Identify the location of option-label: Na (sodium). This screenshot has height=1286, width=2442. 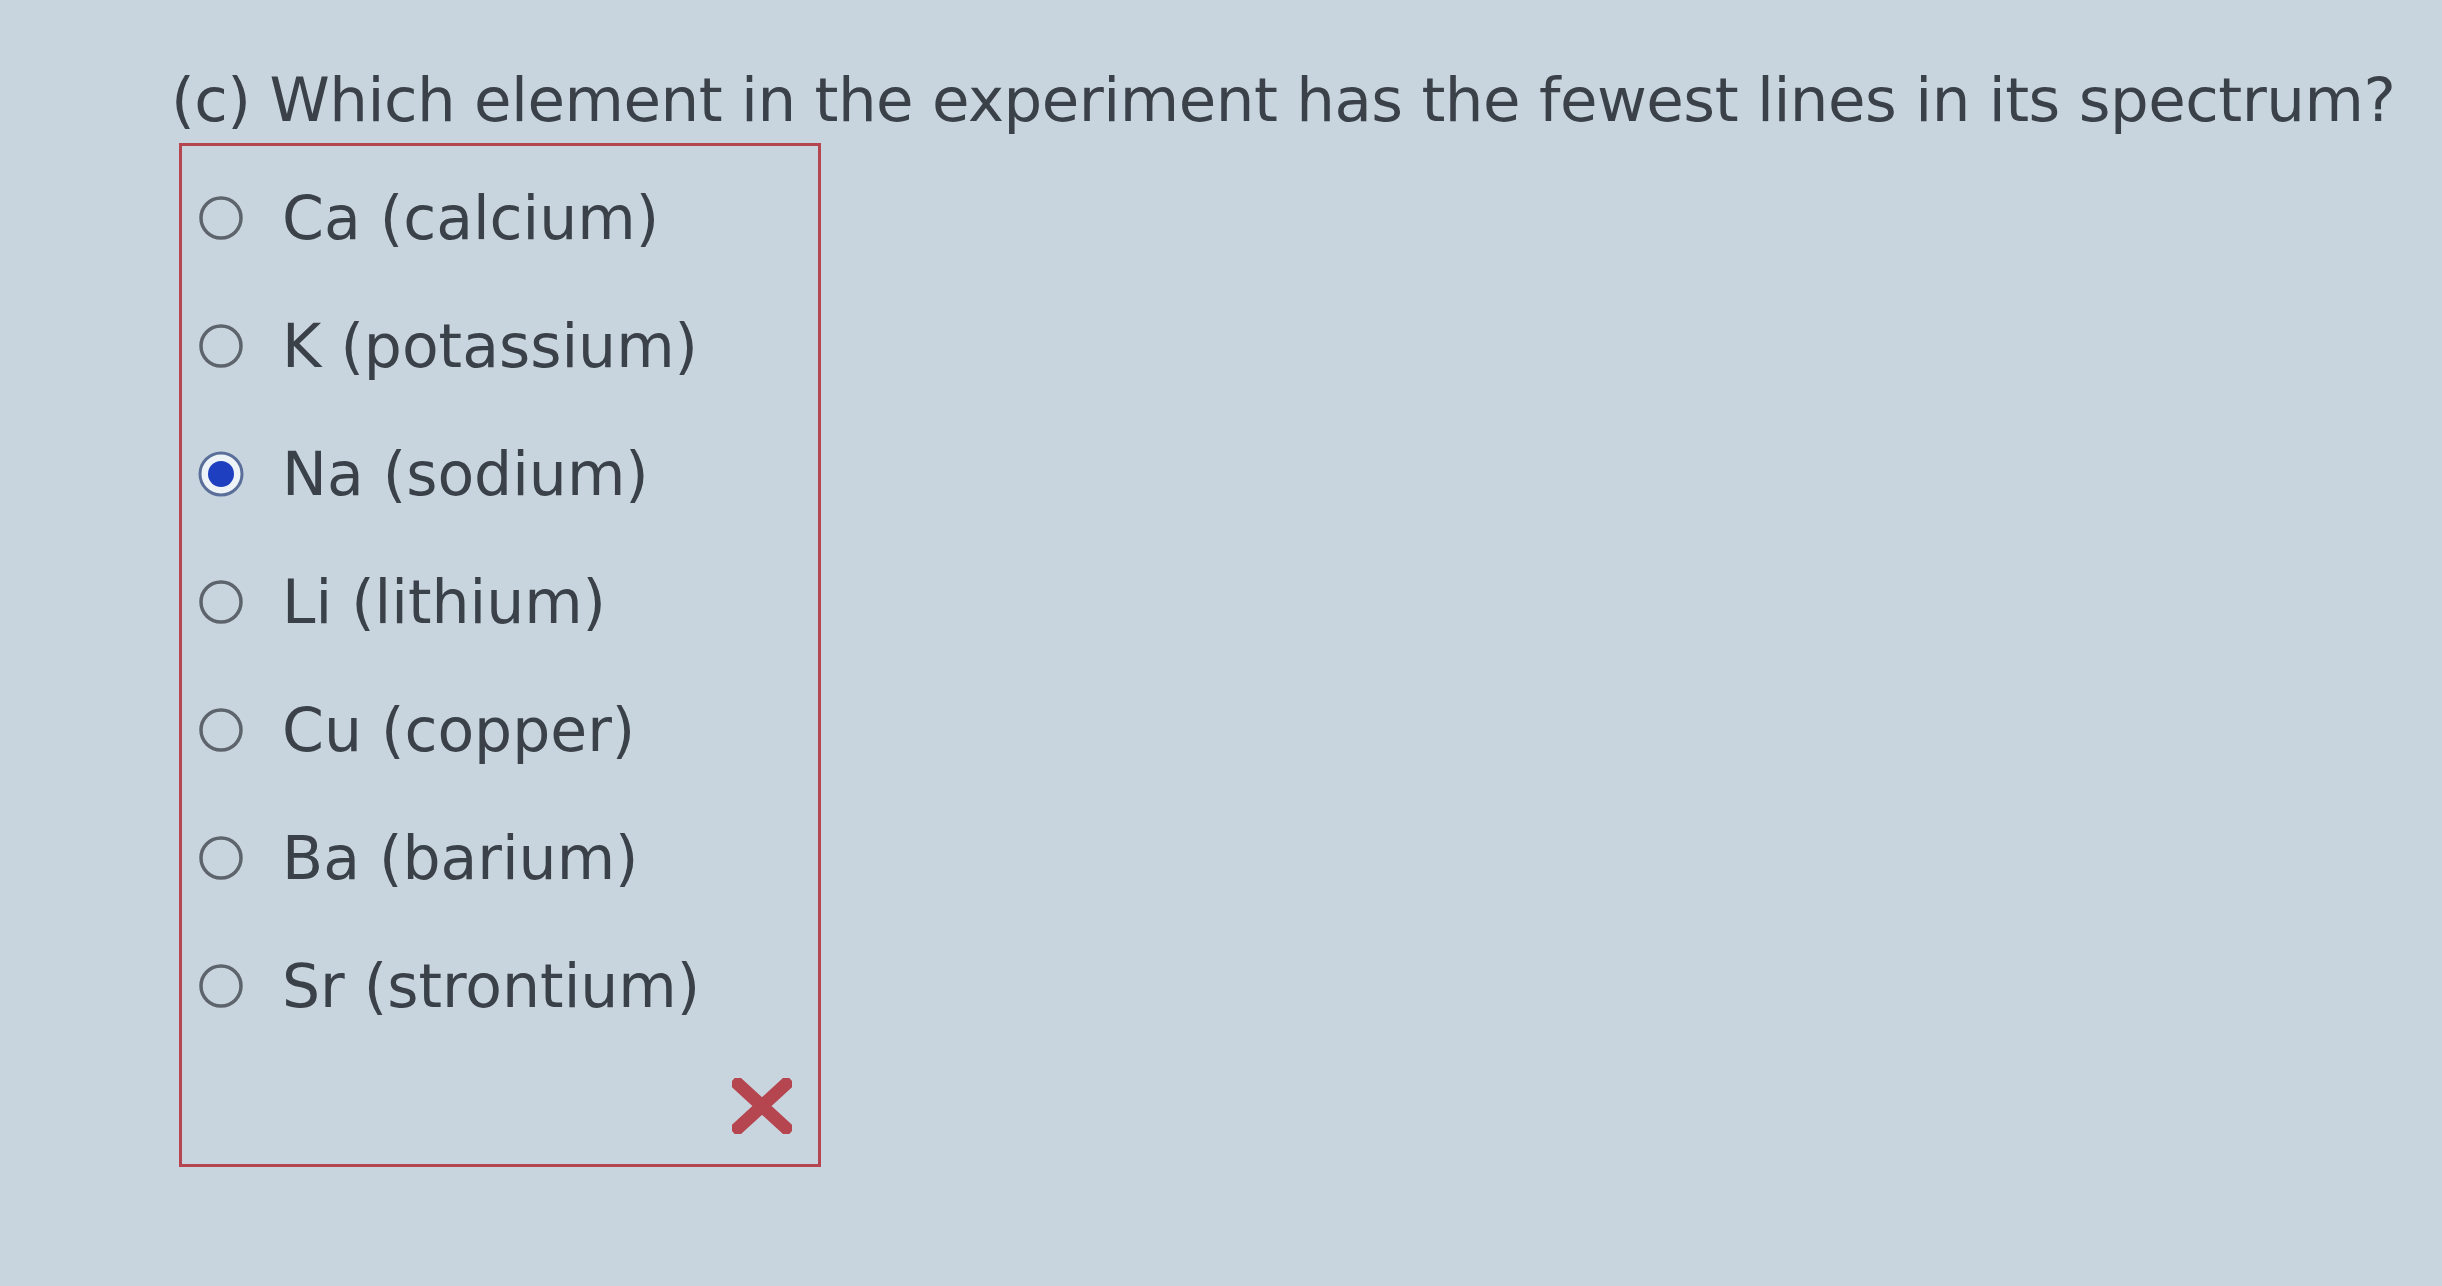
(465, 474).